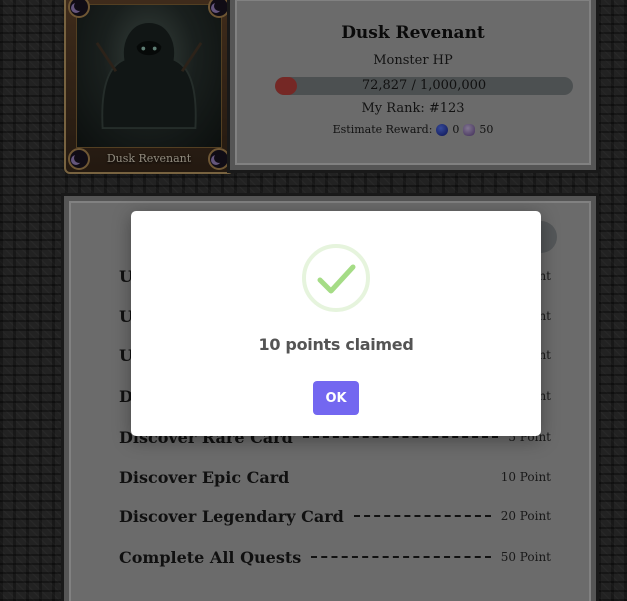  Describe the element at coordinates (336, 344) in the screenshot. I see `dialog-title: 10 points claimed` at that location.